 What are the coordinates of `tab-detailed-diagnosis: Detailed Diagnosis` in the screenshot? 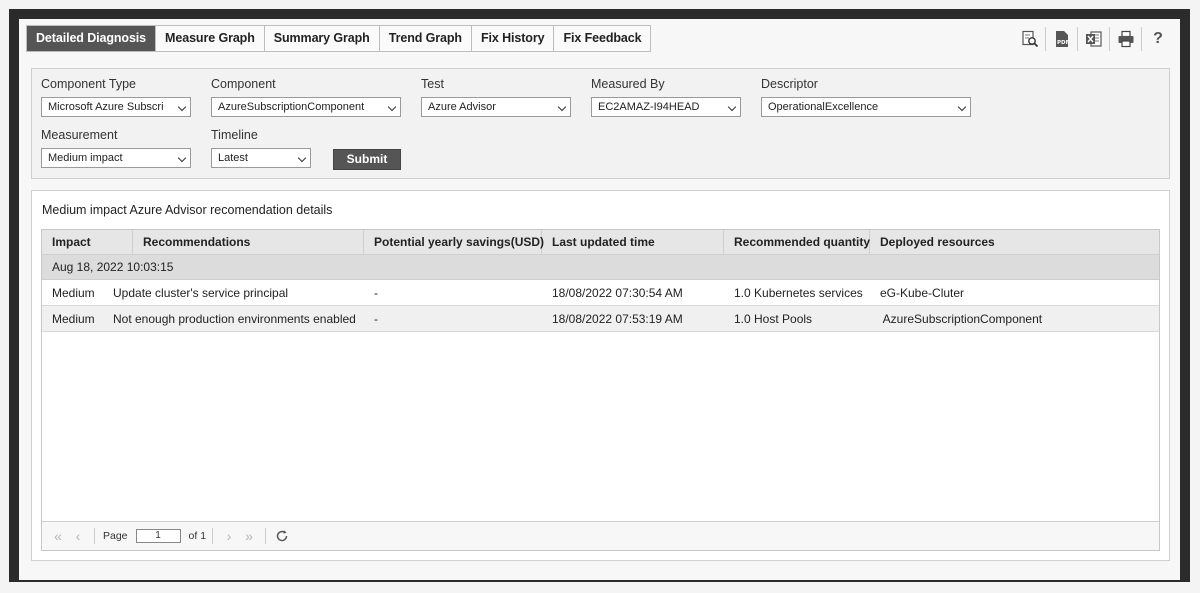 It's located at (92, 38).